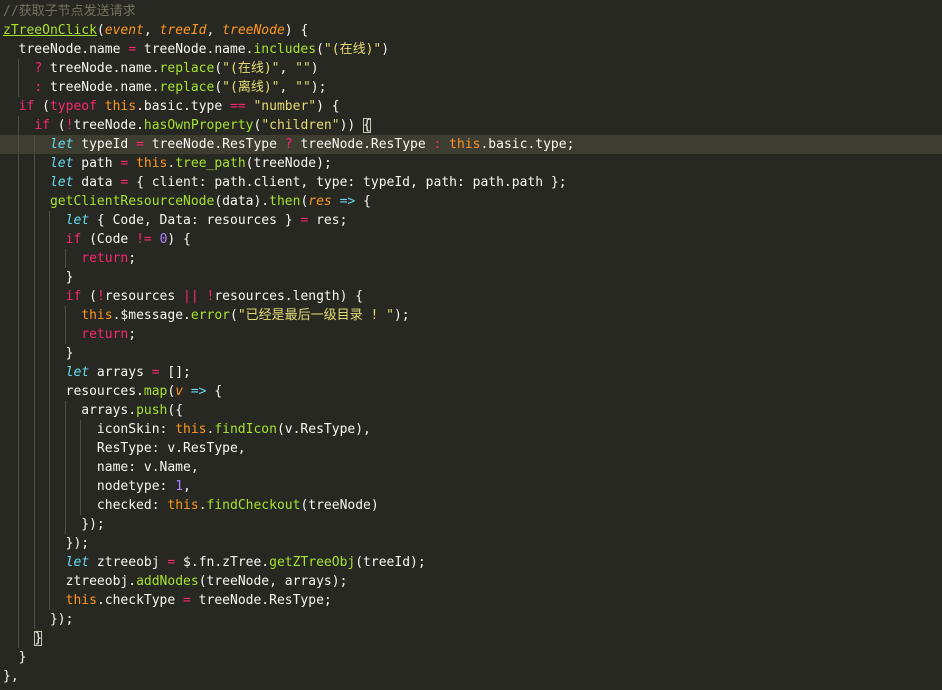 The image size is (942, 690). I want to click on code-line: let { Code, Data: resources } = res;, so click(471, 220).